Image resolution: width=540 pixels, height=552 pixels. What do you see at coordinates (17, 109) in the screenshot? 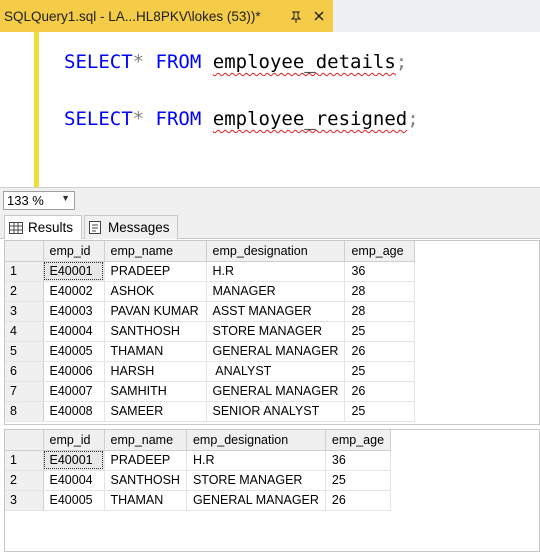
I see `editor-margin` at bounding box center [17, 109].